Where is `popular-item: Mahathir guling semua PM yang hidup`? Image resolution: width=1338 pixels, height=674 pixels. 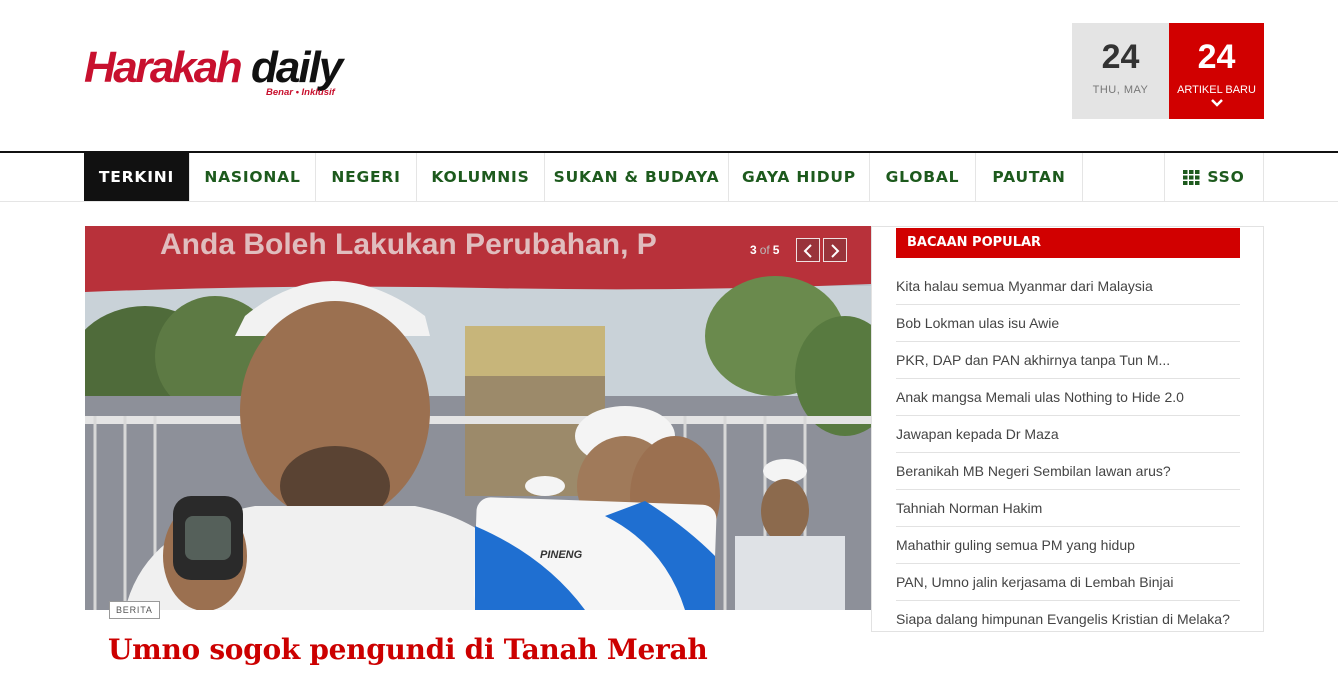
popular-item: Mahathir guling semua PM yang hidup is located at coordinates (1068, 545).